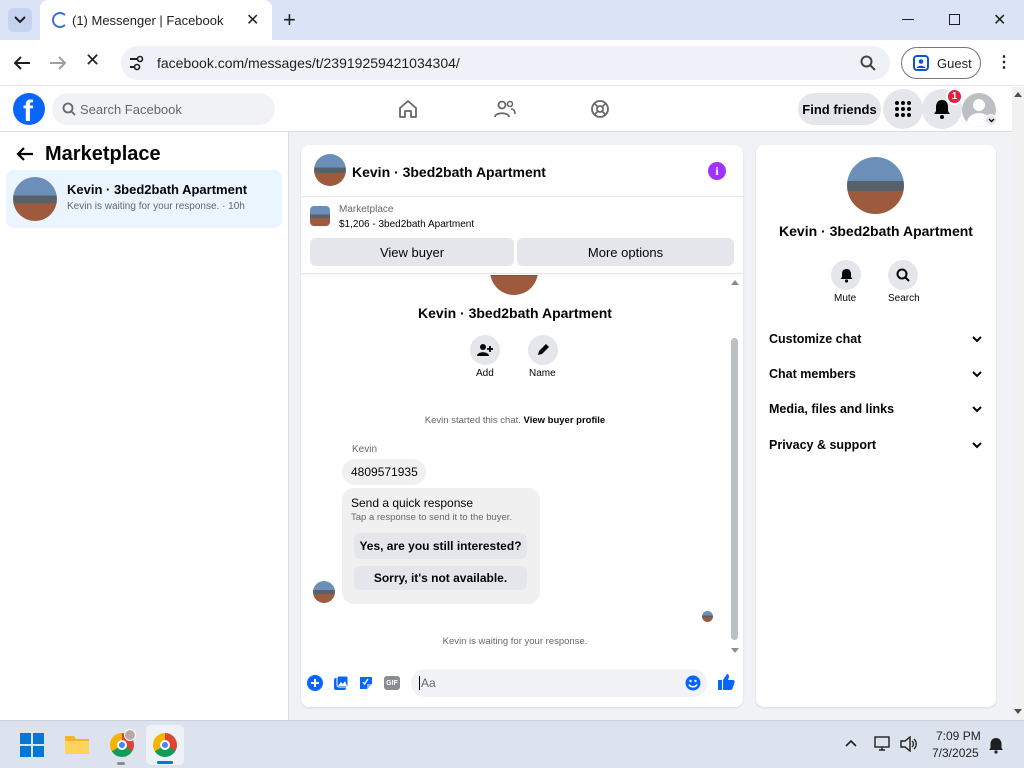  I want to click on stop-loading-icon: ✕, so click(92, 60).